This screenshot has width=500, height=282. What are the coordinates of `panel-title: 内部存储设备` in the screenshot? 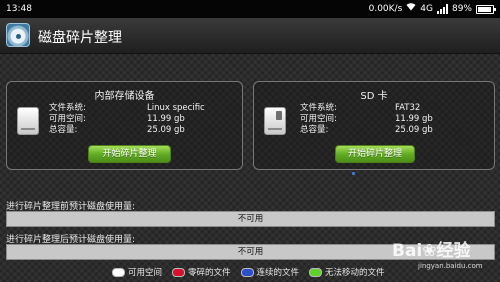 It's located at (124, 96).